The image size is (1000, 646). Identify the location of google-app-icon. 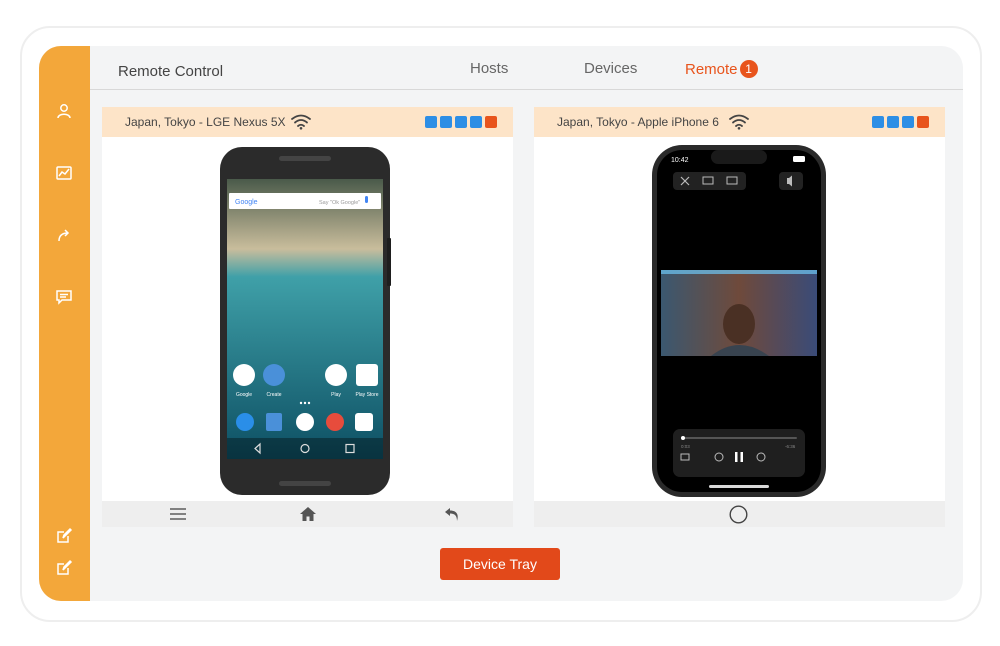
(244, 375).